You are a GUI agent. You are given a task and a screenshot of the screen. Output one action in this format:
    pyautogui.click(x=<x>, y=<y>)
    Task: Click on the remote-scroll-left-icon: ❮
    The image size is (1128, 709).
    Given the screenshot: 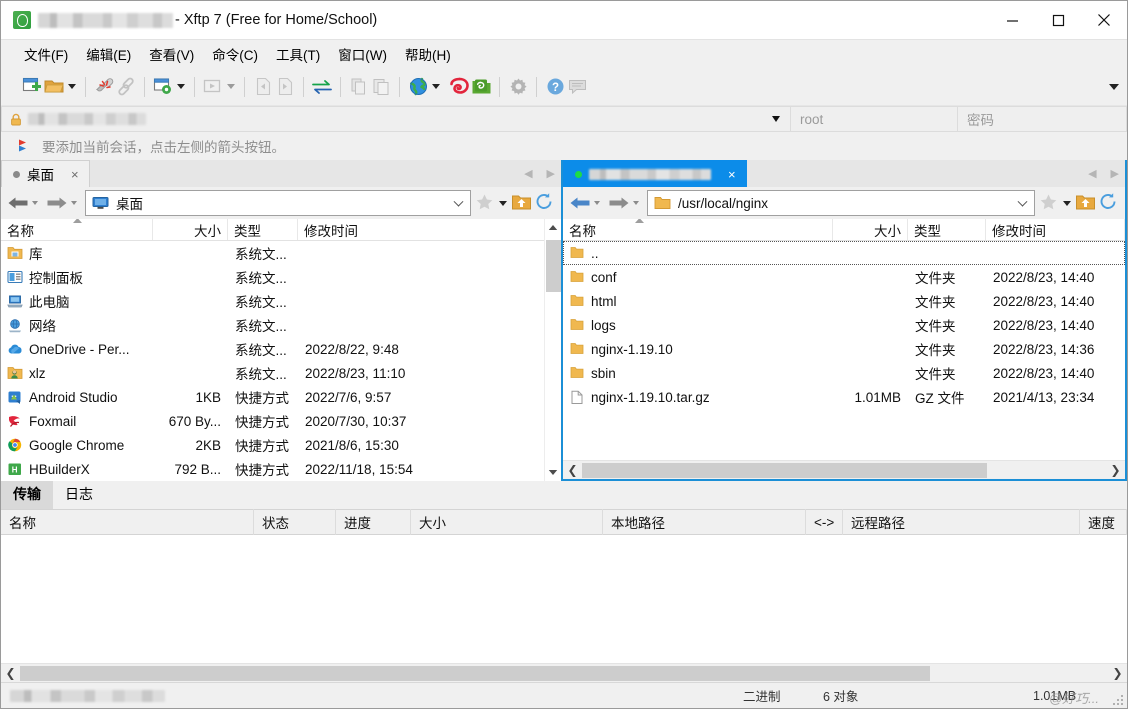 What is the action you would take?
    pyautogui.click(x=572, y=470)
    